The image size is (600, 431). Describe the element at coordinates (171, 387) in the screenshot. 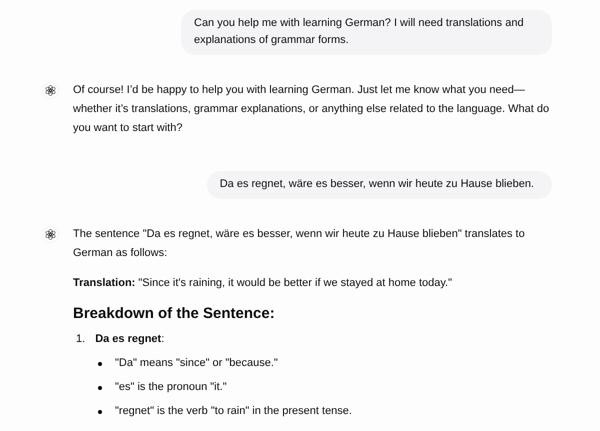

I see `bullet-text: "es" is the pronoun "it."` at that location.